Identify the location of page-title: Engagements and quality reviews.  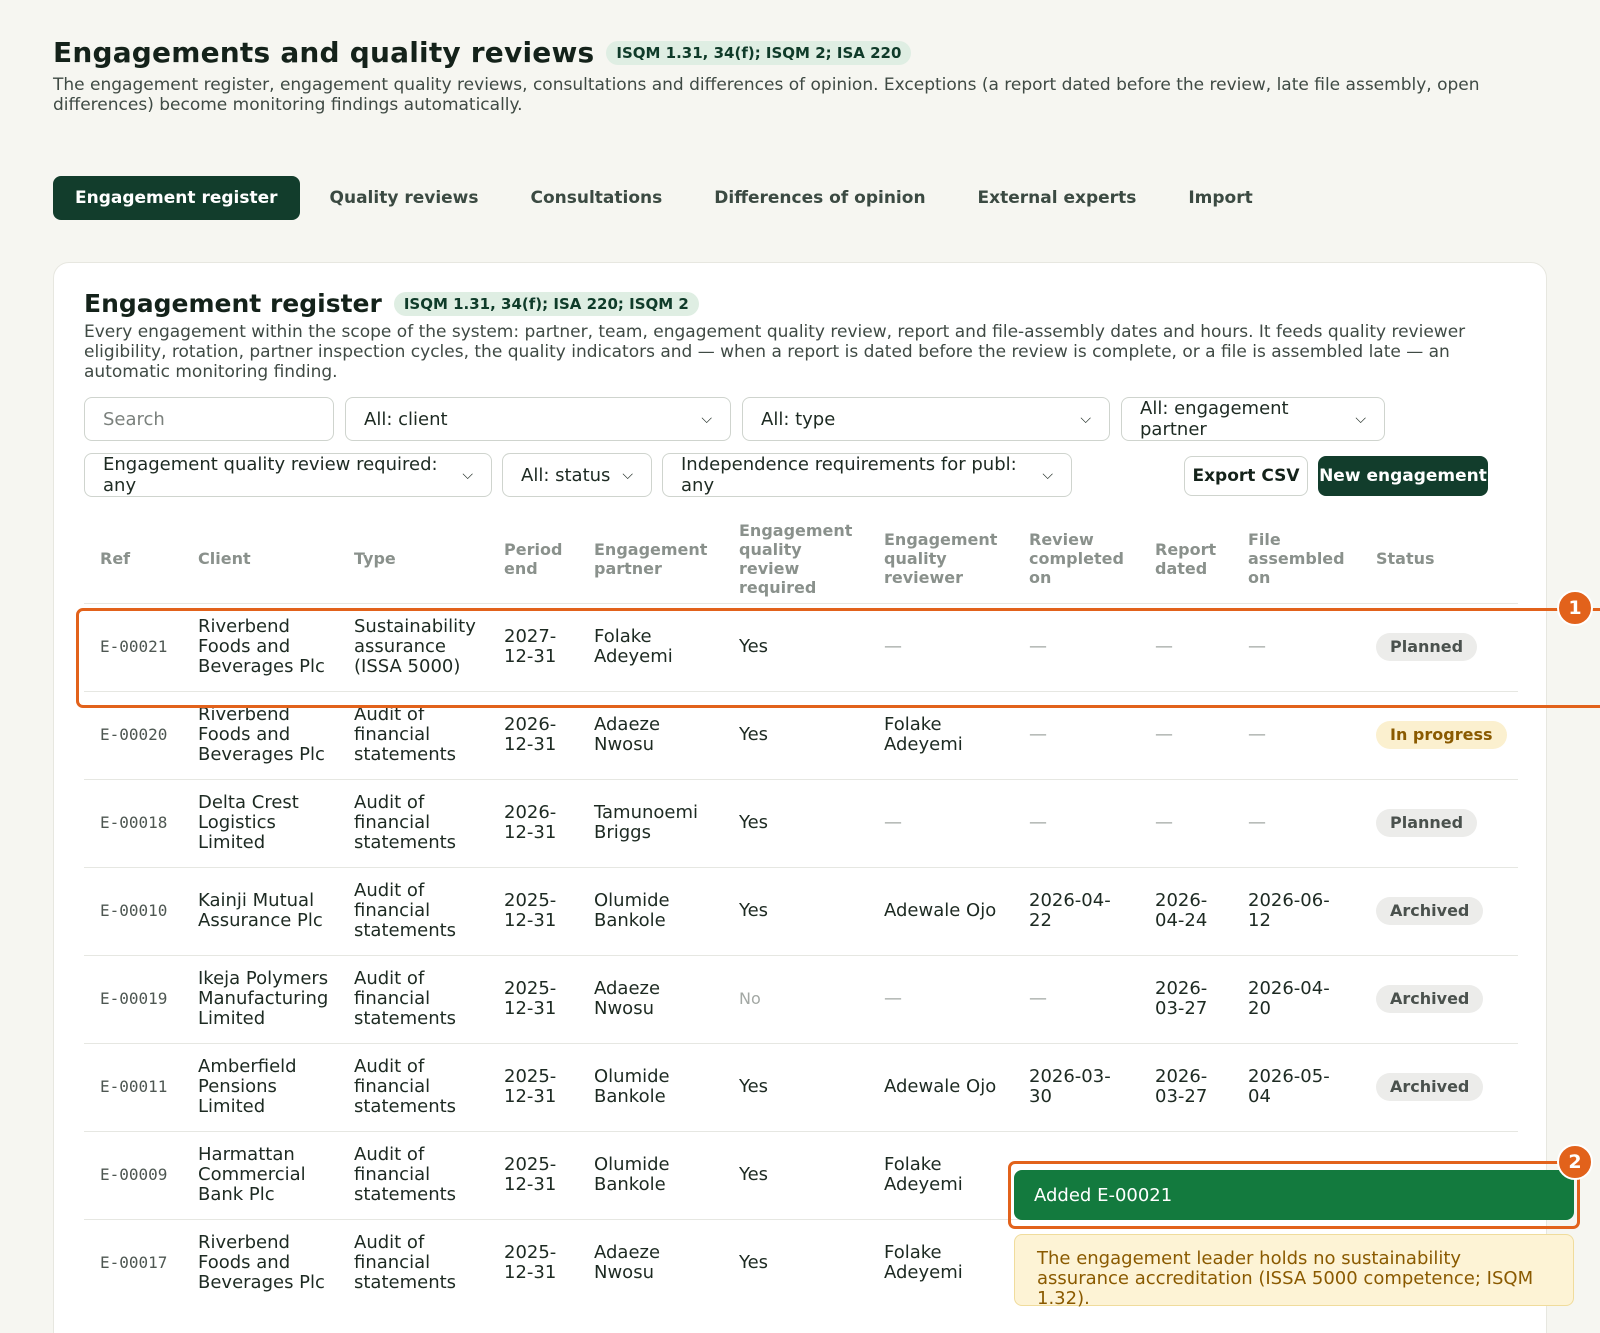
(324, 52).